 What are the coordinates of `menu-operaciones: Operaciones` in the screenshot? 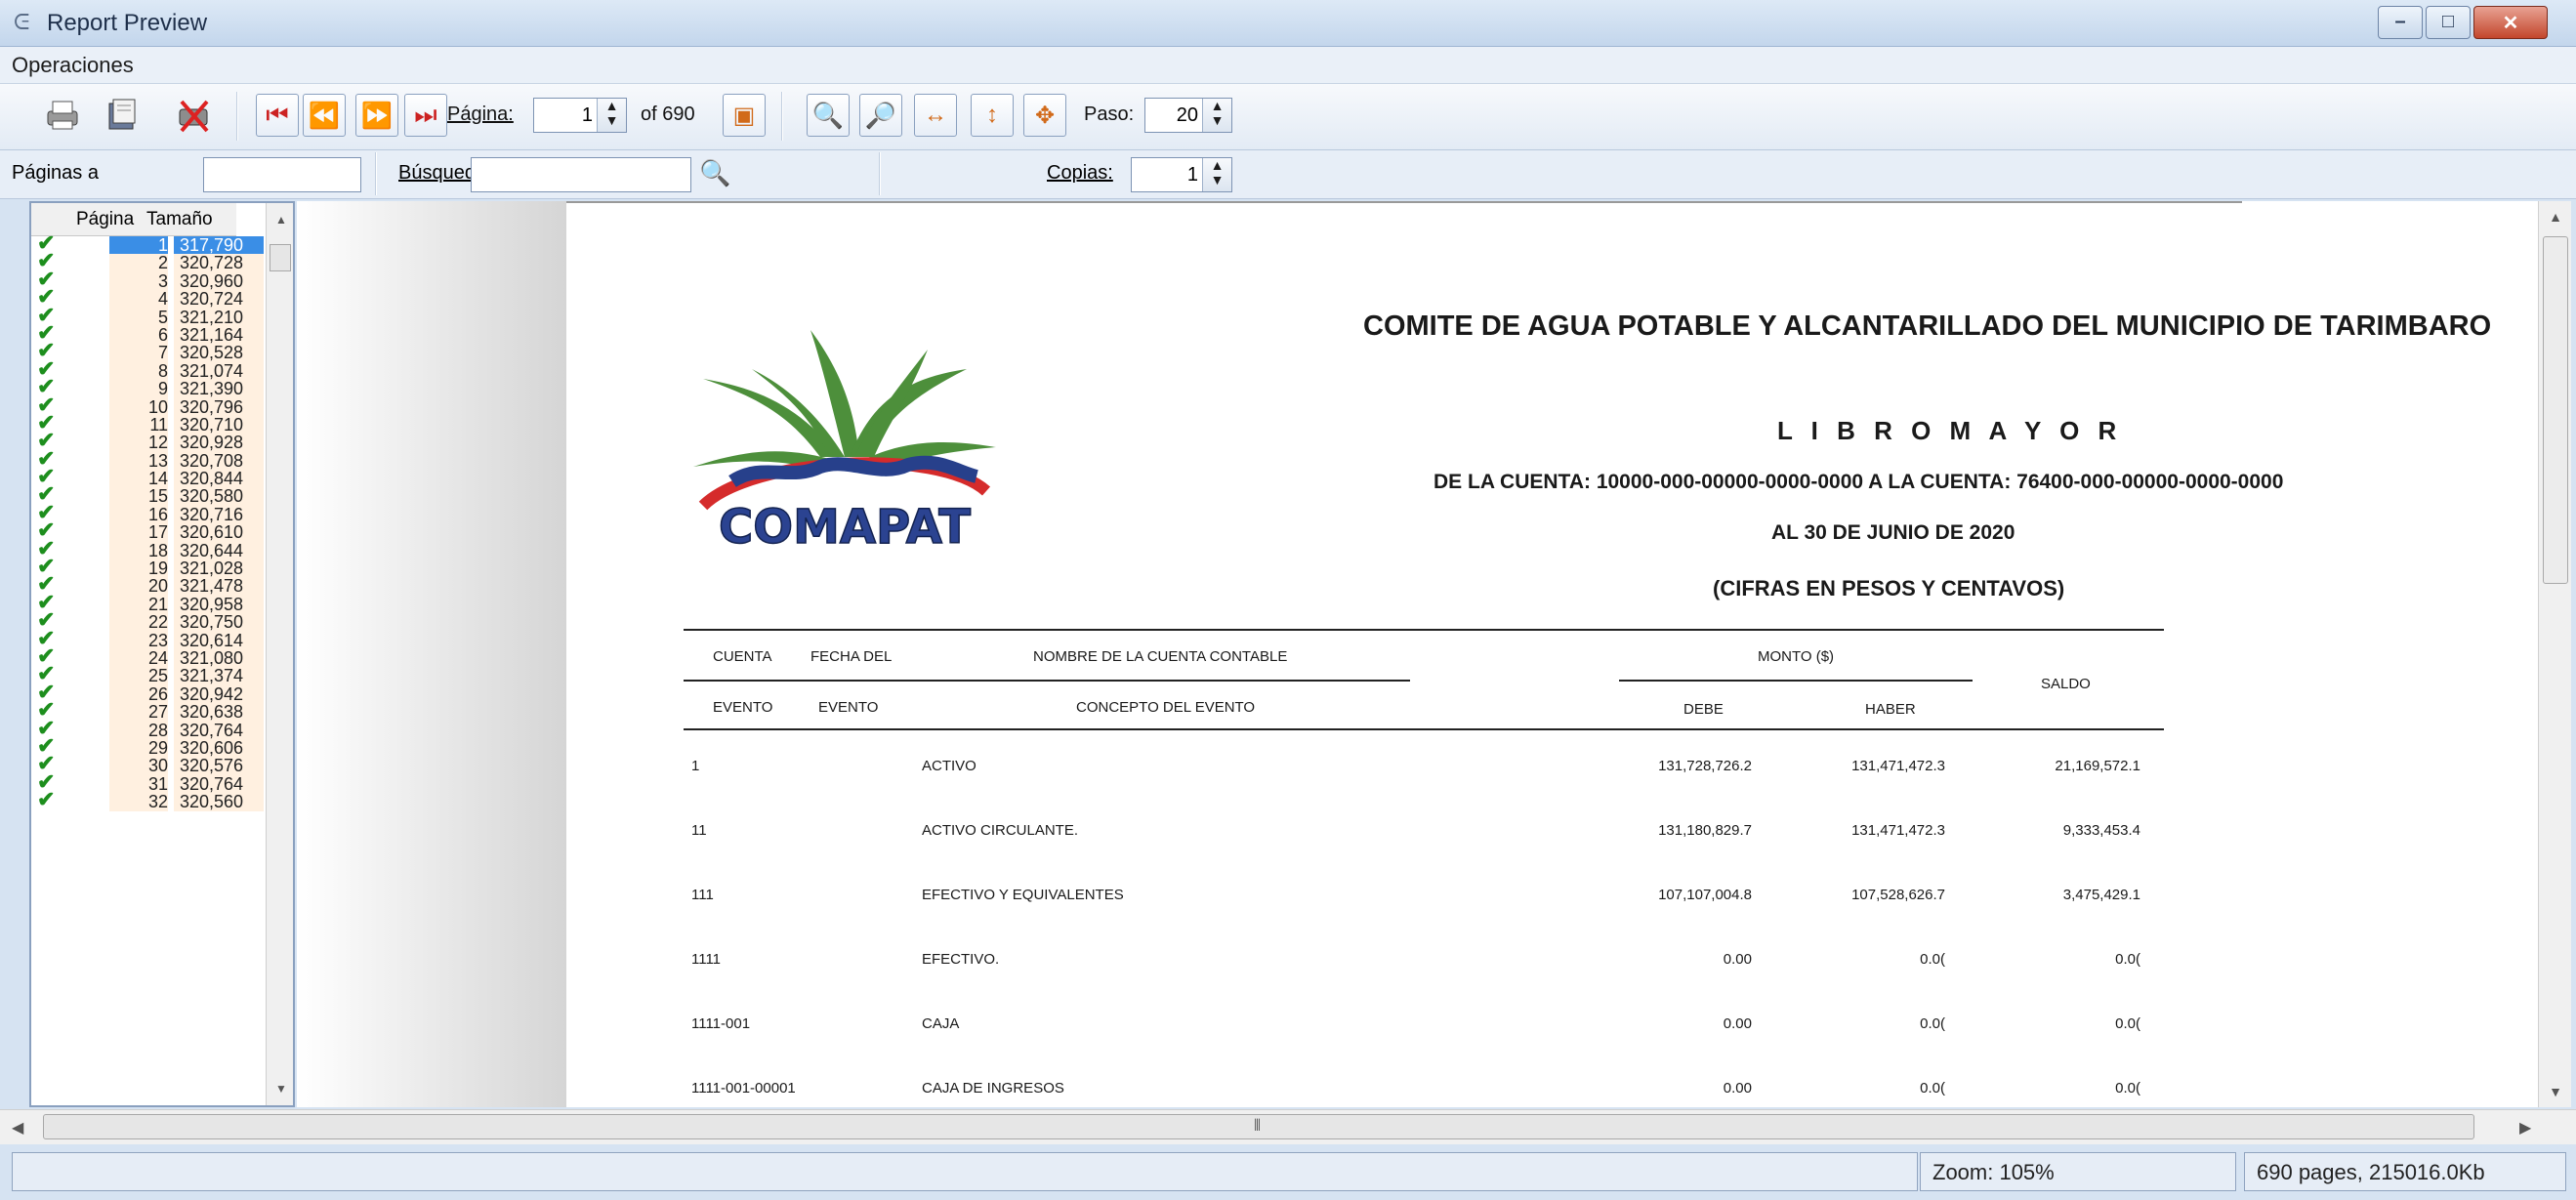 It's located at (73, 65).